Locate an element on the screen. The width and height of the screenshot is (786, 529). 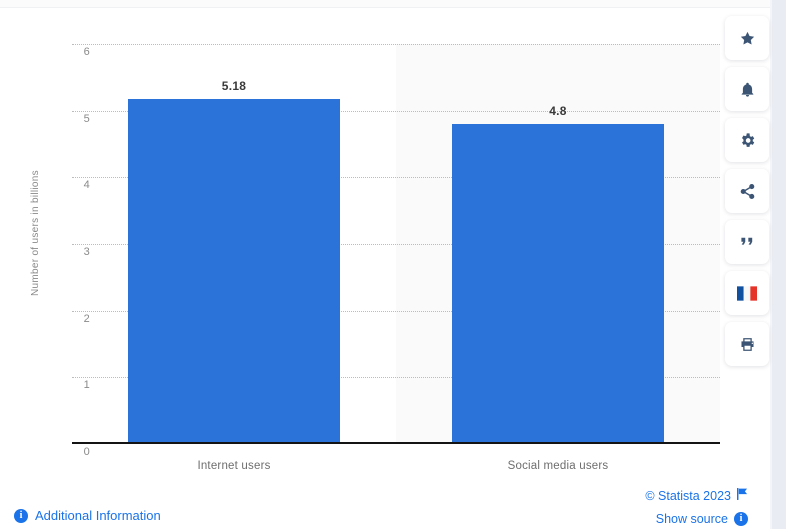
flag-fr-icon is located at coordinates (747, 293).